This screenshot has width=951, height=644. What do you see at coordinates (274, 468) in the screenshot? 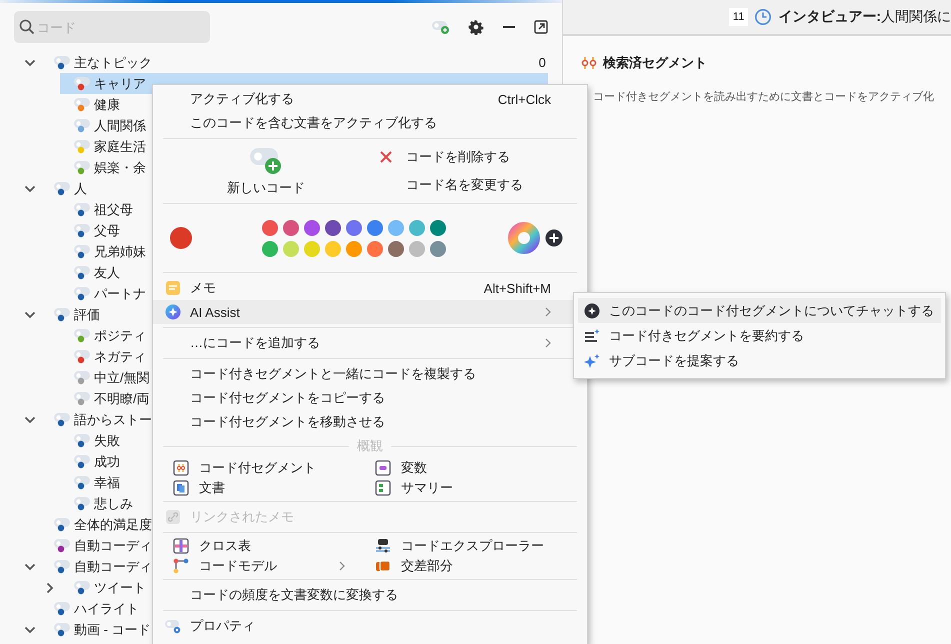
I see `menu-item: コード付セグメント` at bounding box center [274, 468].